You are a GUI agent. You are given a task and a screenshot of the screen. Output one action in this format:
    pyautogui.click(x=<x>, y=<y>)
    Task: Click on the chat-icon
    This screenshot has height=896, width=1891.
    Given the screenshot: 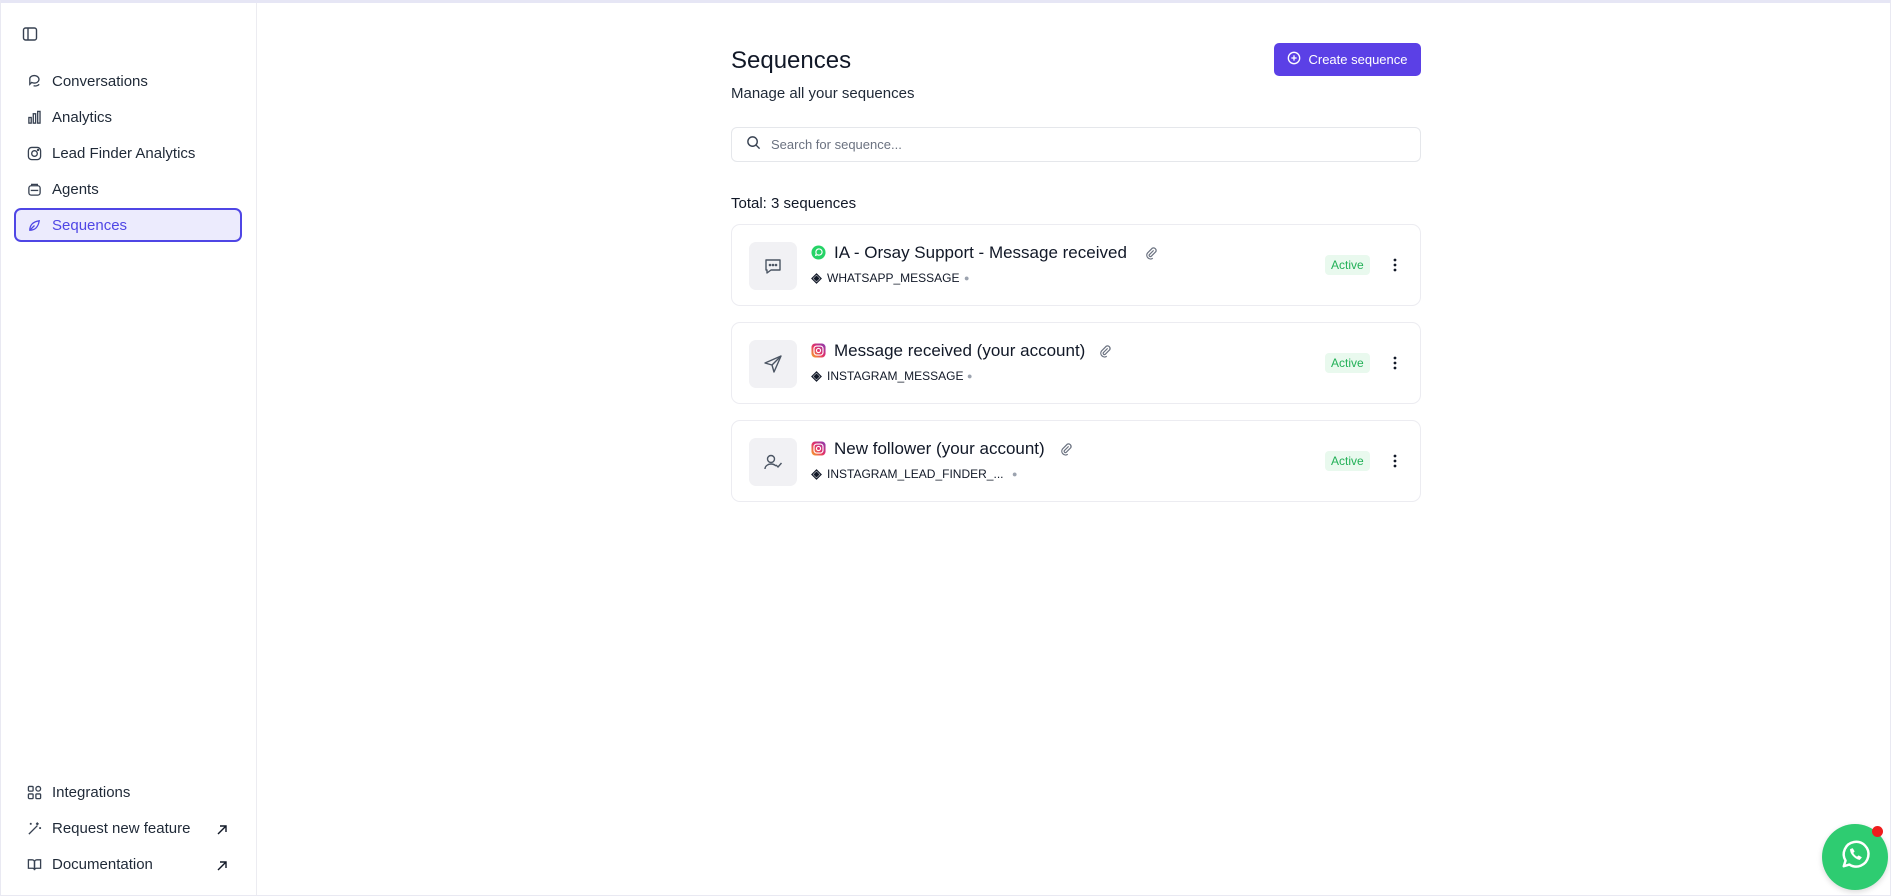 What is the action you would take?
    pyautogui.click(x=773, y=266)
    